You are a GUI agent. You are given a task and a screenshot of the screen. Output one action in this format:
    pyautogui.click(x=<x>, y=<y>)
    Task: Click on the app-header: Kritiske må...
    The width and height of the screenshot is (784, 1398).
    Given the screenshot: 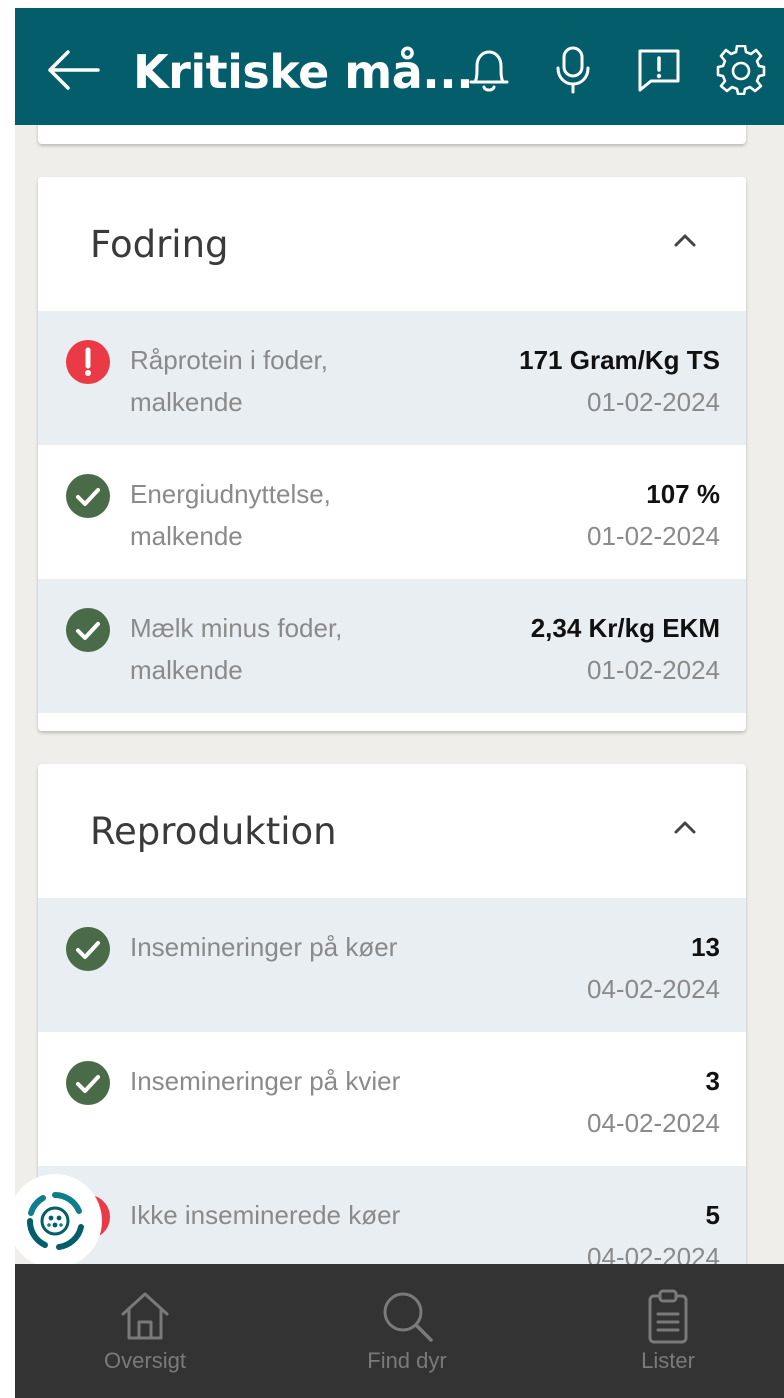 What is the action you would take?
    pyautogui.click(x=399, y=66)
    